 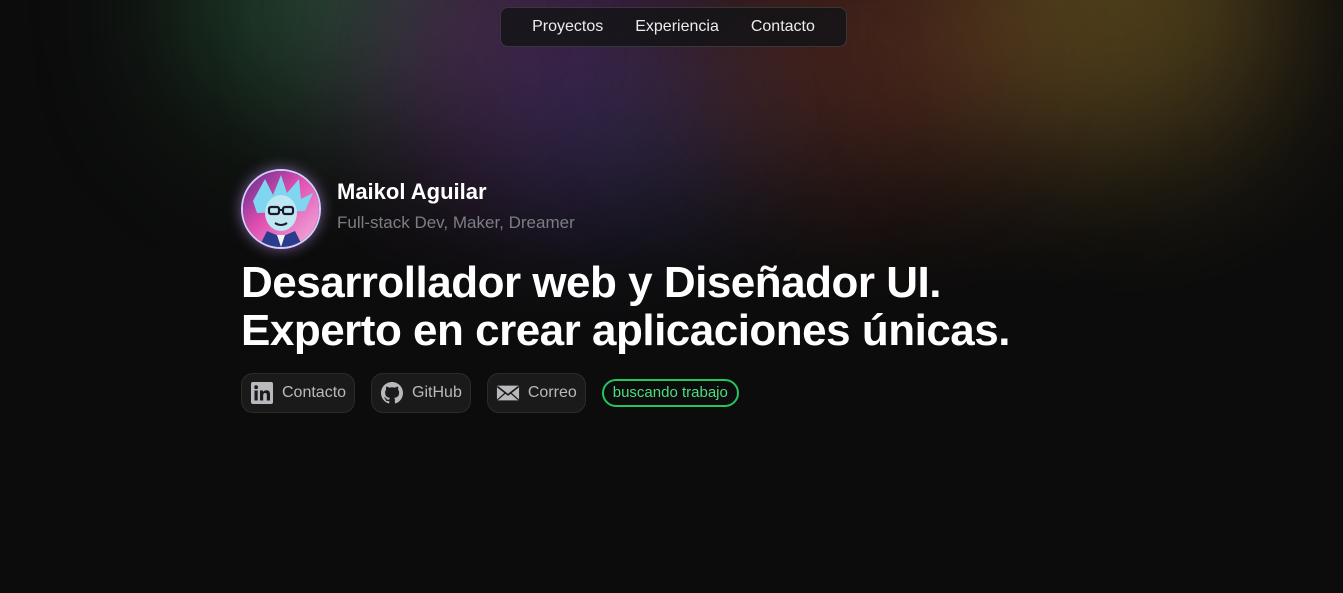 What do you see at coordinates (552, 392) in the screenshot?
I see `email-link-label: Correo` at bounding box center [552, 392].